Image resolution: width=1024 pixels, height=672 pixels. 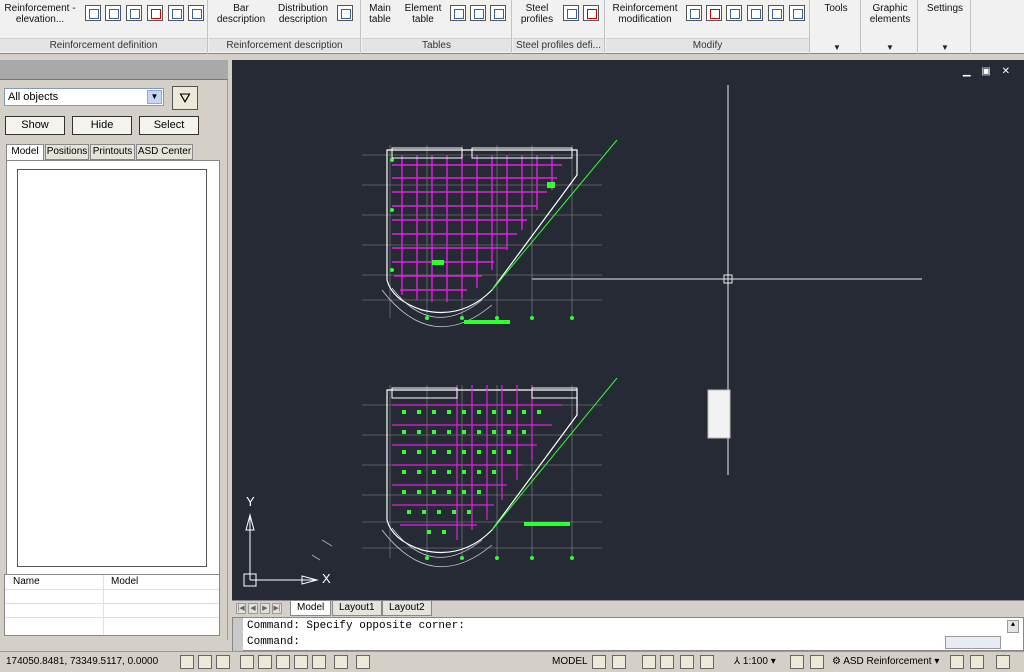 What do you see at coordinates (797, 662) in the screenshot?
I see `annotation-visibility-icon` at bounding box center [797, 662].